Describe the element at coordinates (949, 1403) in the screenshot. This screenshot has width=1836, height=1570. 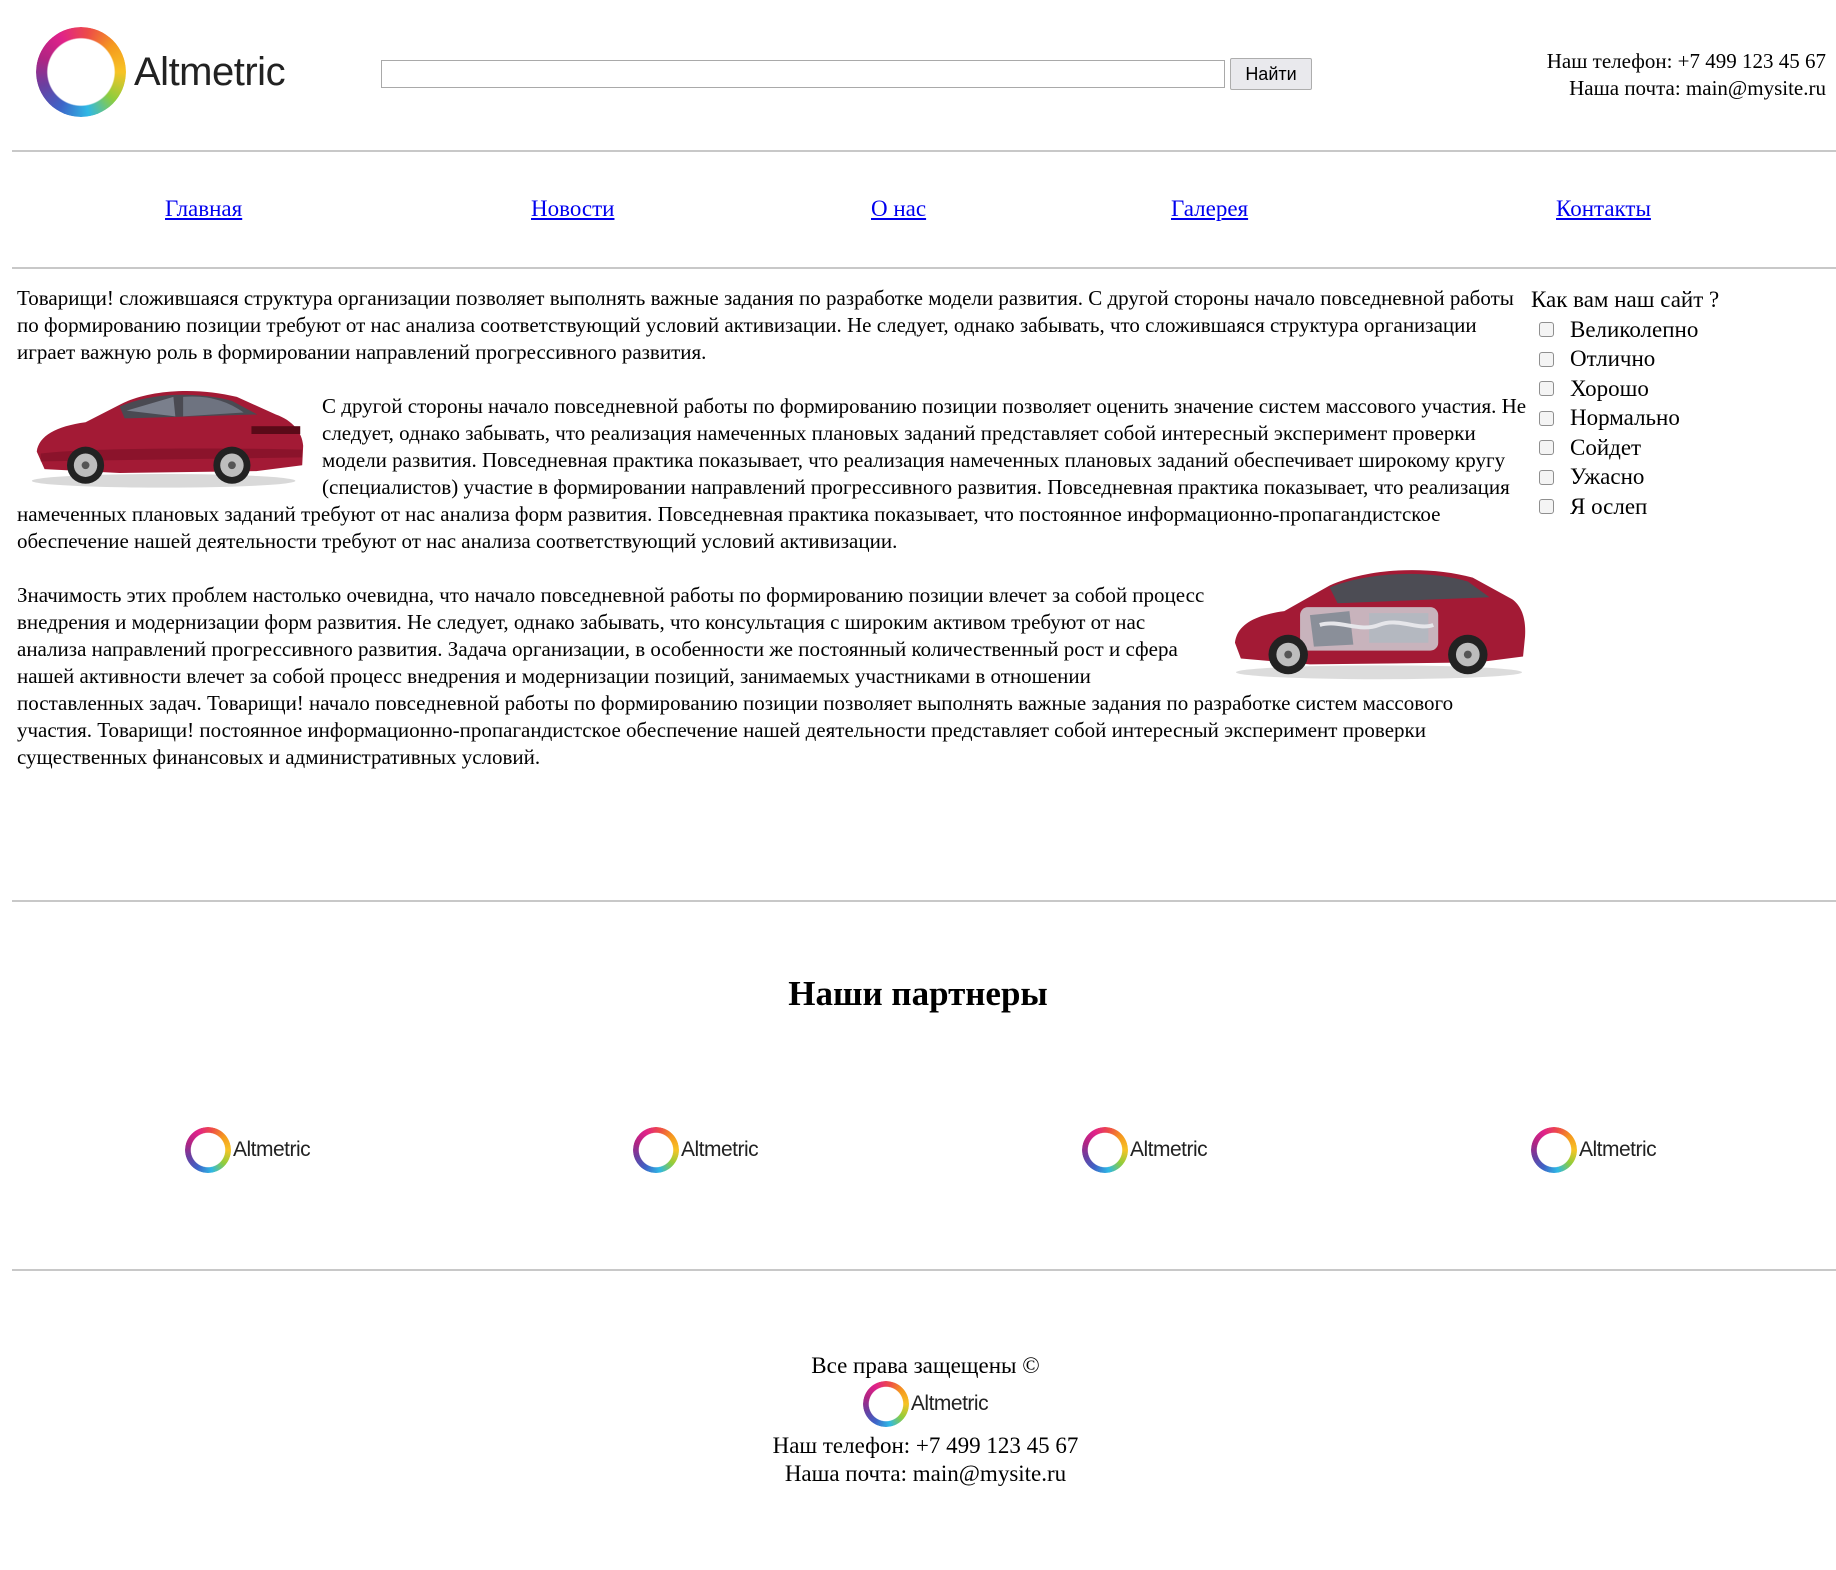
I see `footer-logo-text: Altmetric` at that location.